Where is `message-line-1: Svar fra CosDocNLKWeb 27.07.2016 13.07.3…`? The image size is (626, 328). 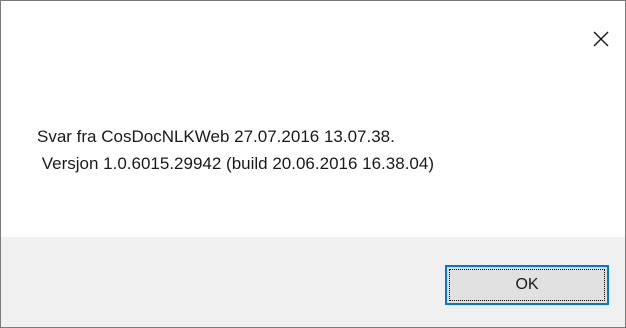 message-line-1: Svar fra CosDocNLKWeb 27.07.2016 13.07.3… is located at coordinates (216, 136).